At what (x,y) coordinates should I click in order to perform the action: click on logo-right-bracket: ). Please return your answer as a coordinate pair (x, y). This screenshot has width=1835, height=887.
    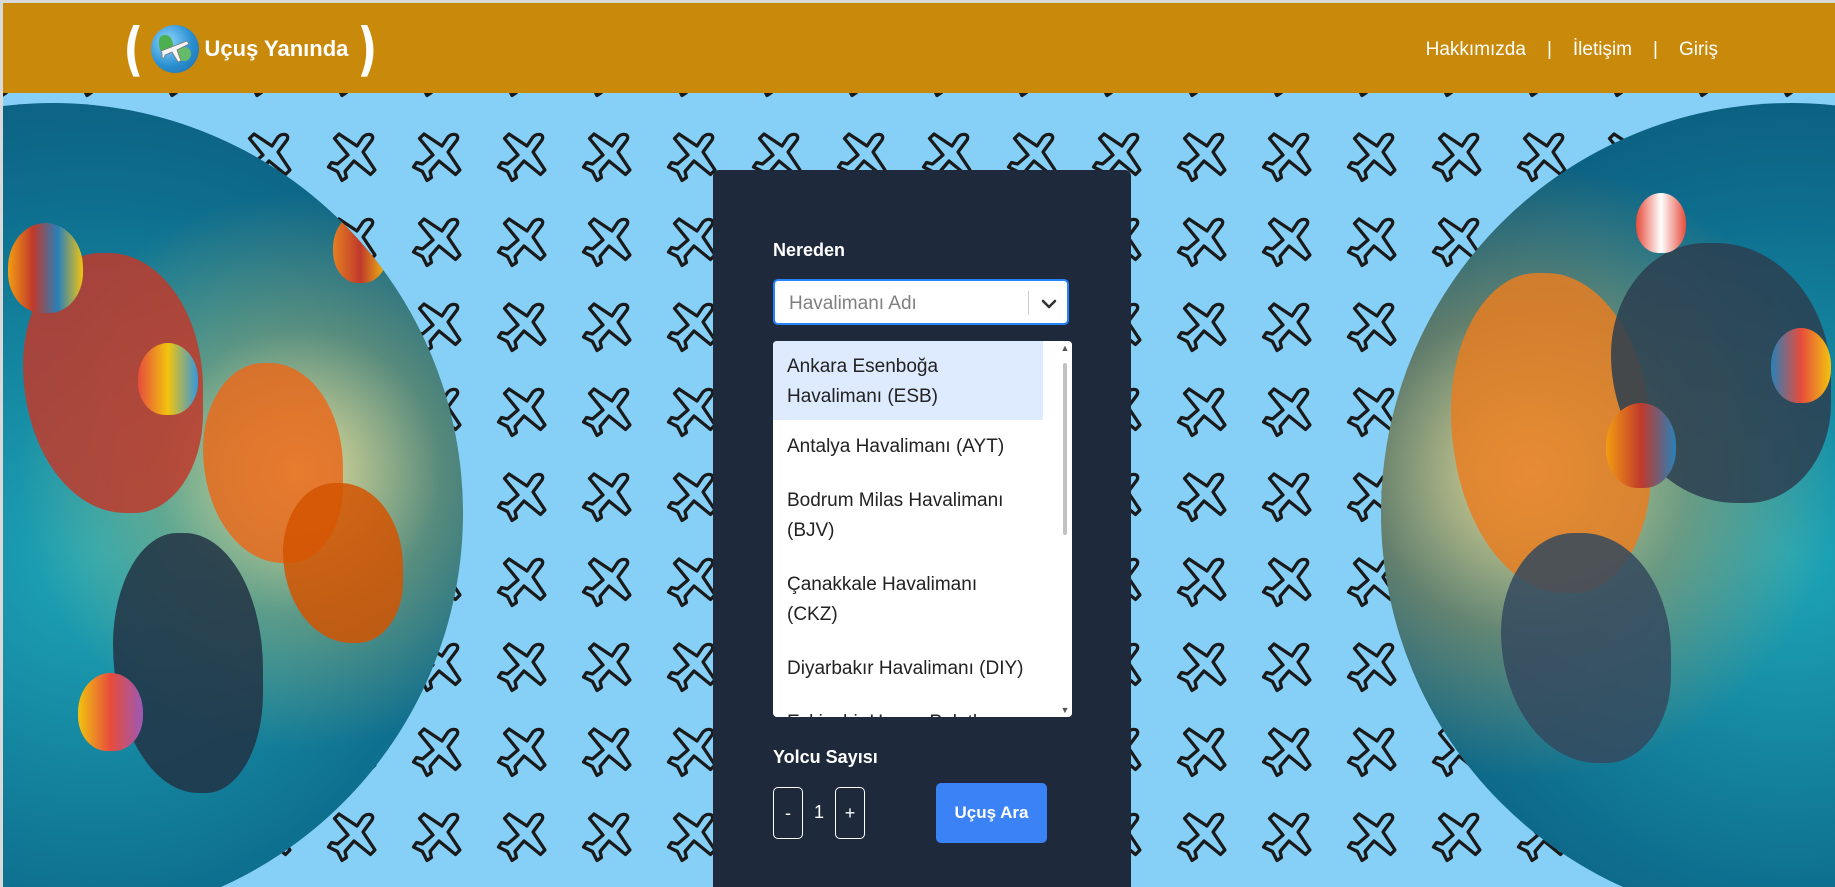
    Looking at the image, I should click on (367, 49).